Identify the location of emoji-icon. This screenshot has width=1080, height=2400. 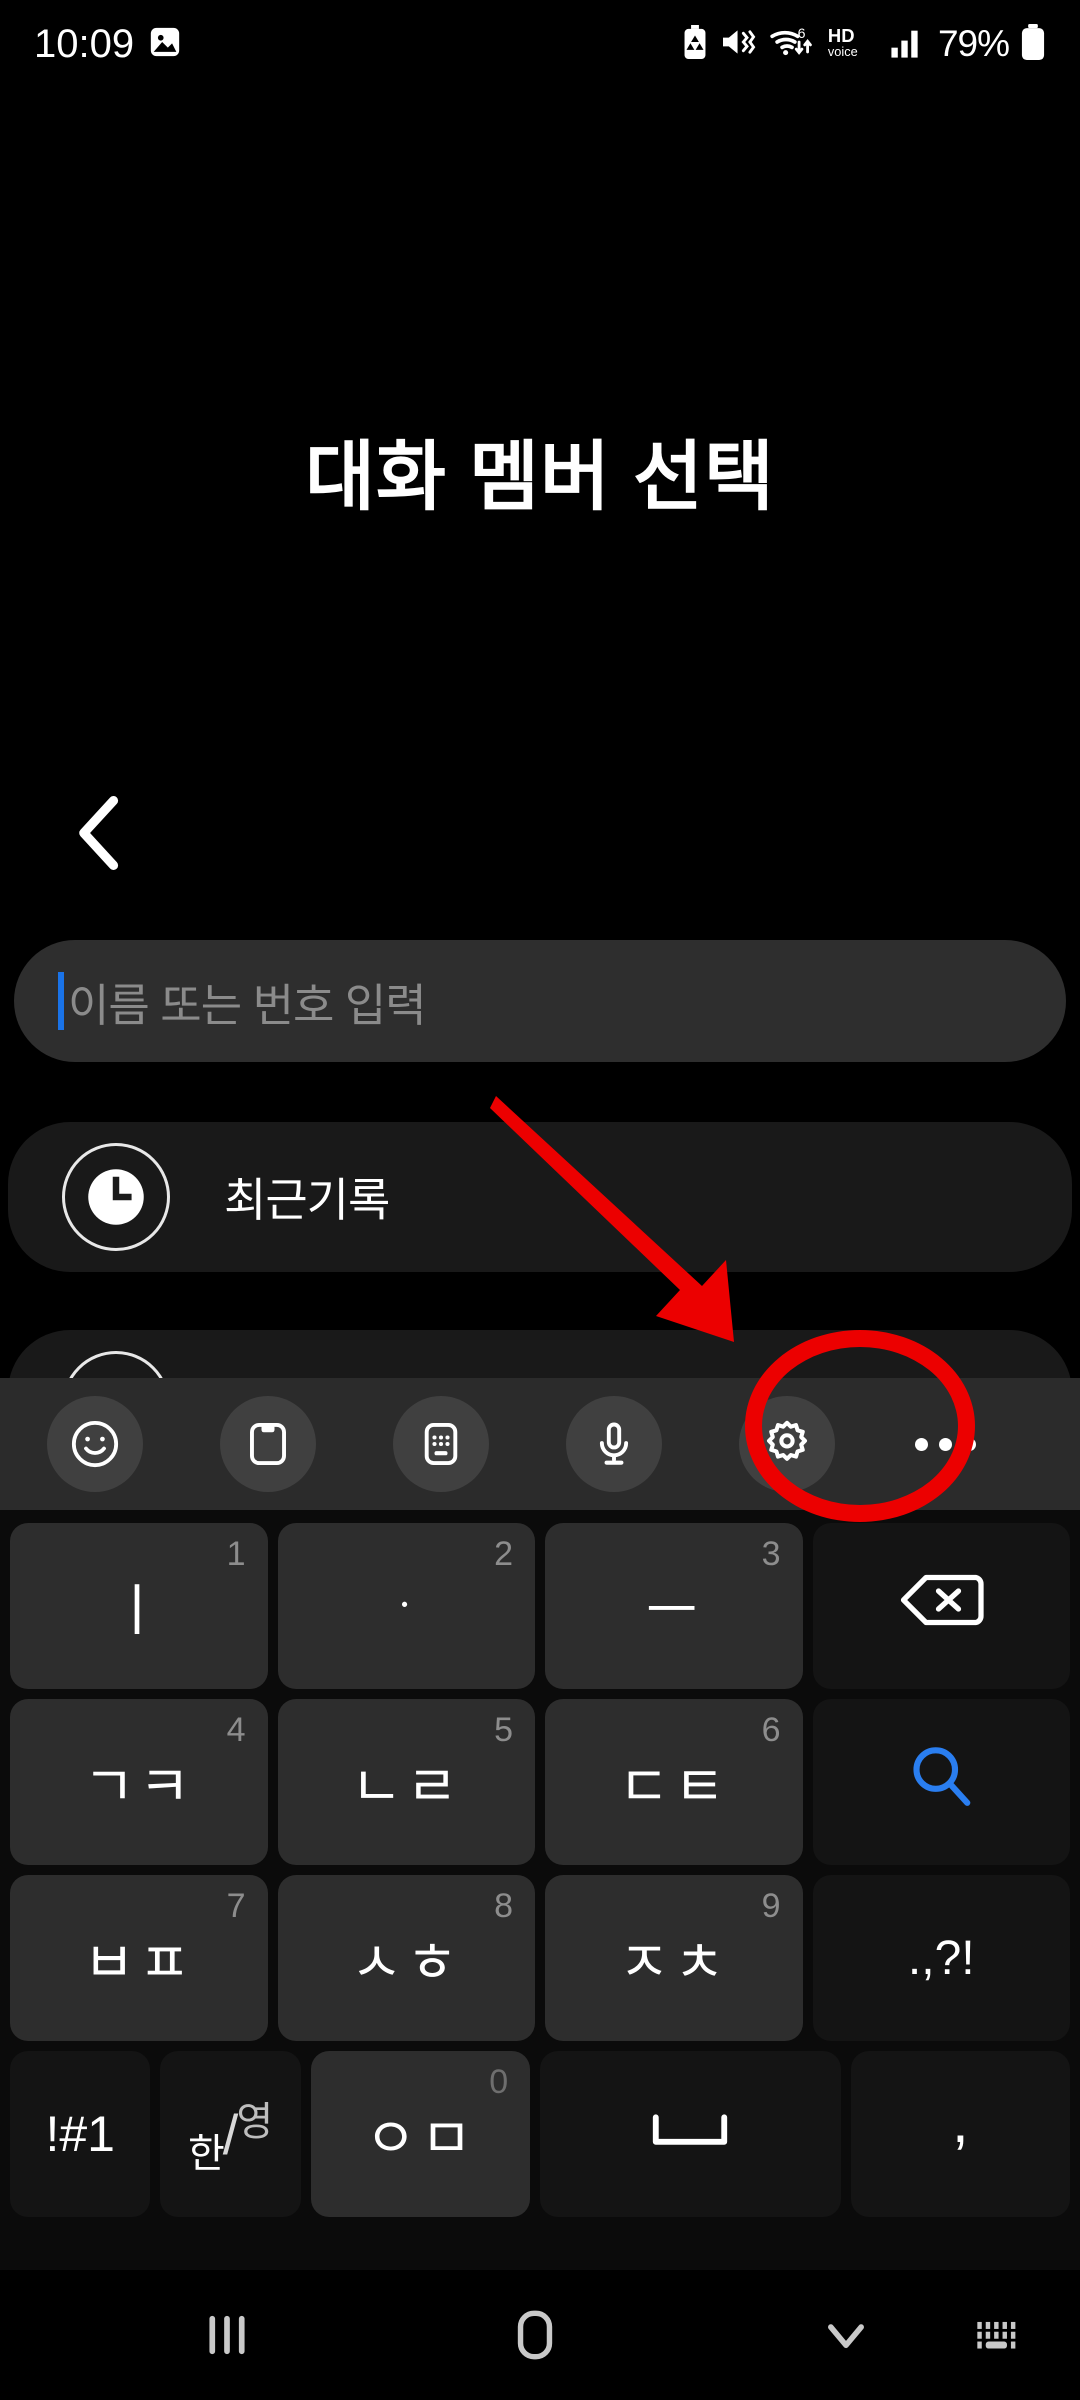
(95, 1444).